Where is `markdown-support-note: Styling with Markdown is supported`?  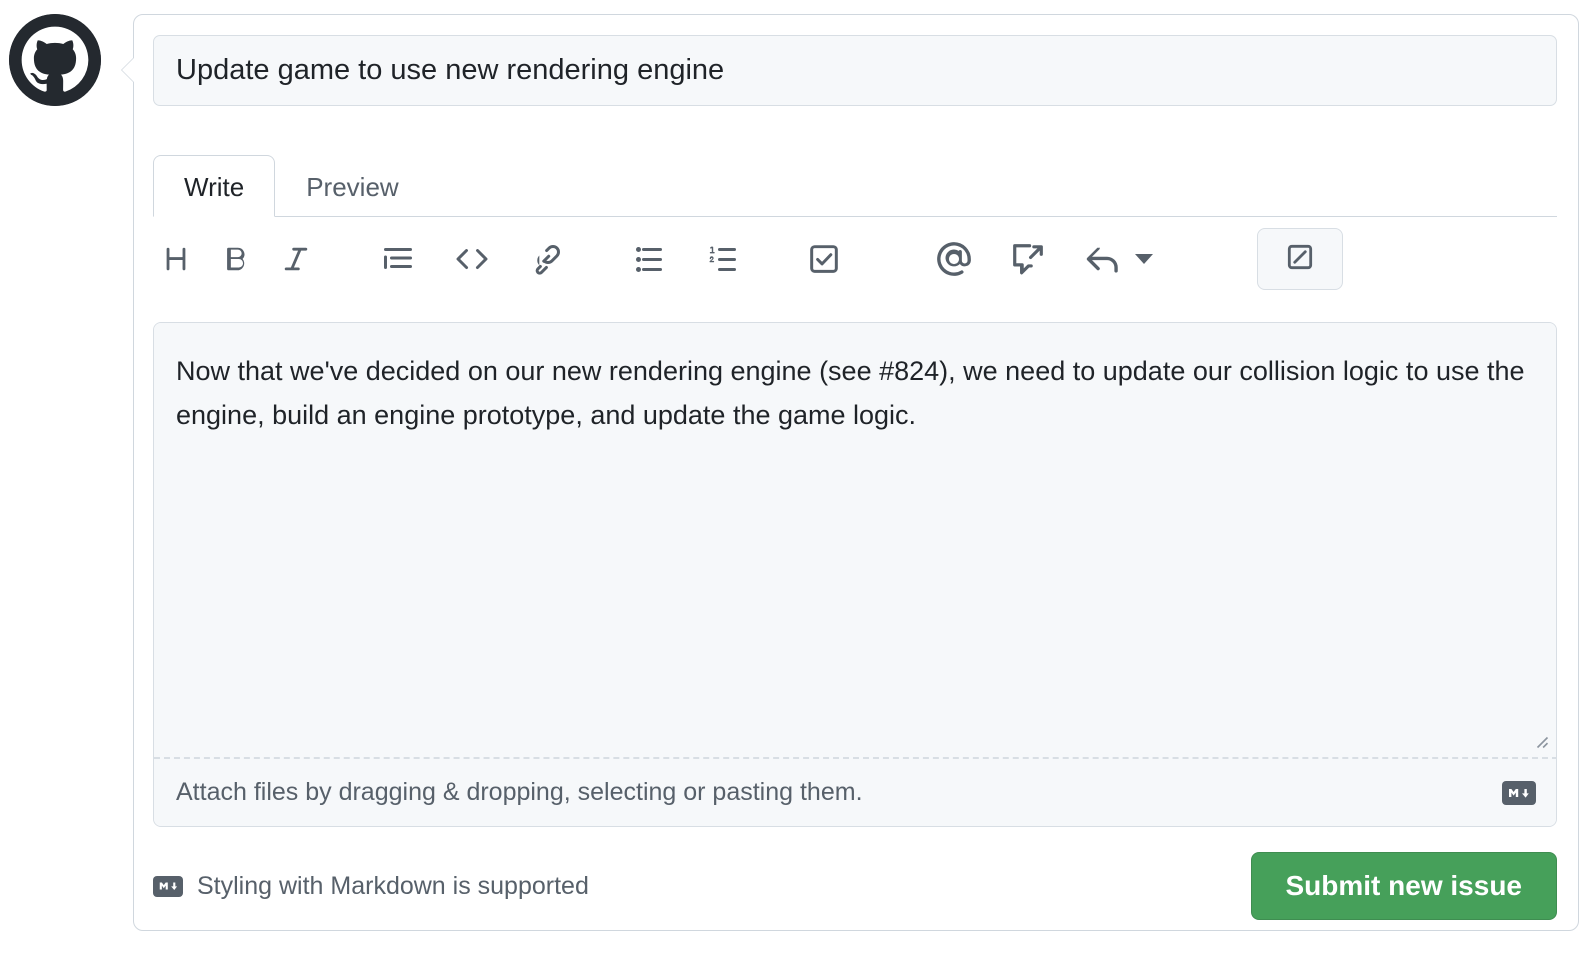 markdown-support-note: Styling with Markdown is supported is located at coordinates (371, 886).